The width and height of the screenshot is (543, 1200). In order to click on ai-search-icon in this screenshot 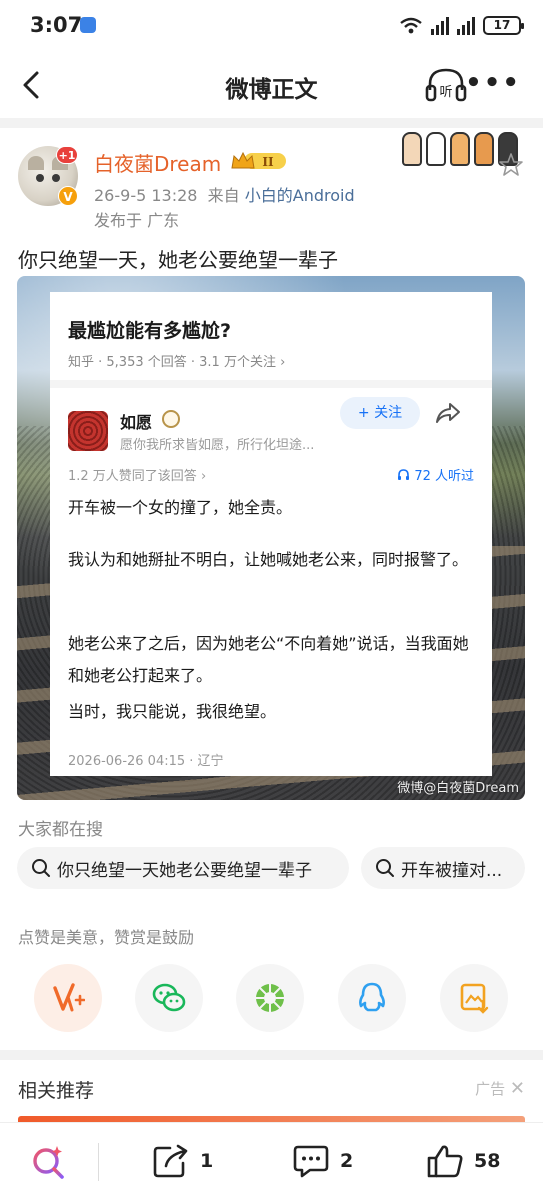, I will do `click(49, 1162)`.